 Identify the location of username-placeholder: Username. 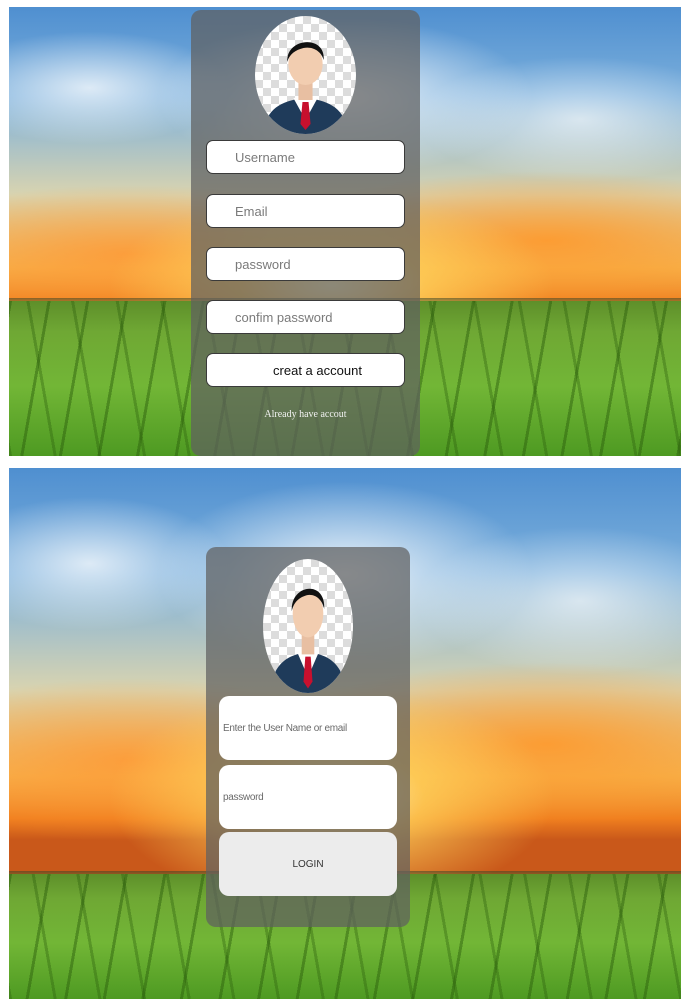
(265, 157).